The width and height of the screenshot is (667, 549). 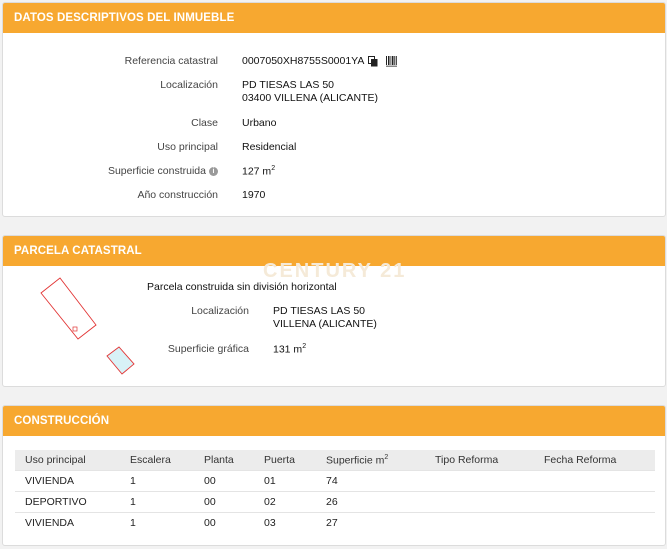 What do you see at coordinates (254, 195) in the screenshot?
I see `anio-construccion-value: 1970` at bounding box center [254, 195].